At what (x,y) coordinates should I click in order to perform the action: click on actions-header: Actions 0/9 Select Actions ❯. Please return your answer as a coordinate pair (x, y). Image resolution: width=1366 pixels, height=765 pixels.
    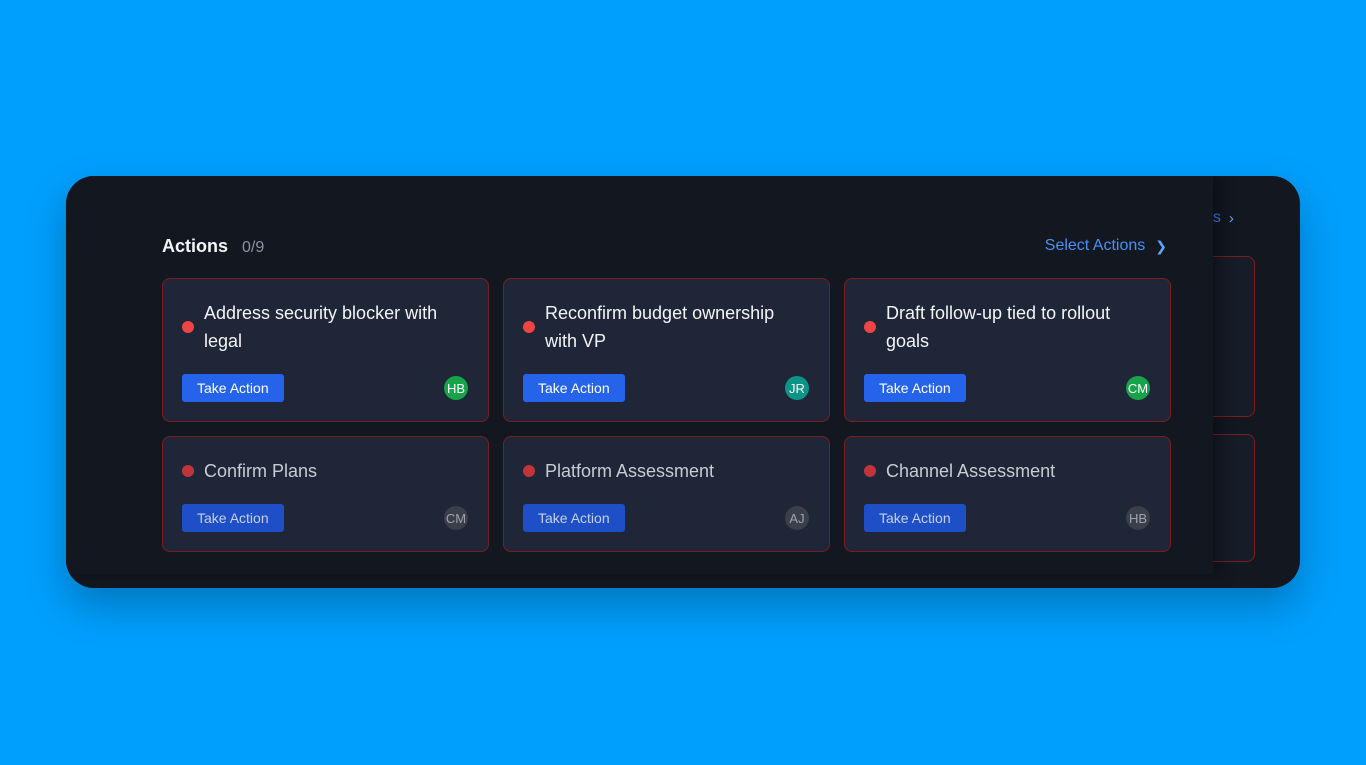
    Looking at the image, I should click on (664, 246).